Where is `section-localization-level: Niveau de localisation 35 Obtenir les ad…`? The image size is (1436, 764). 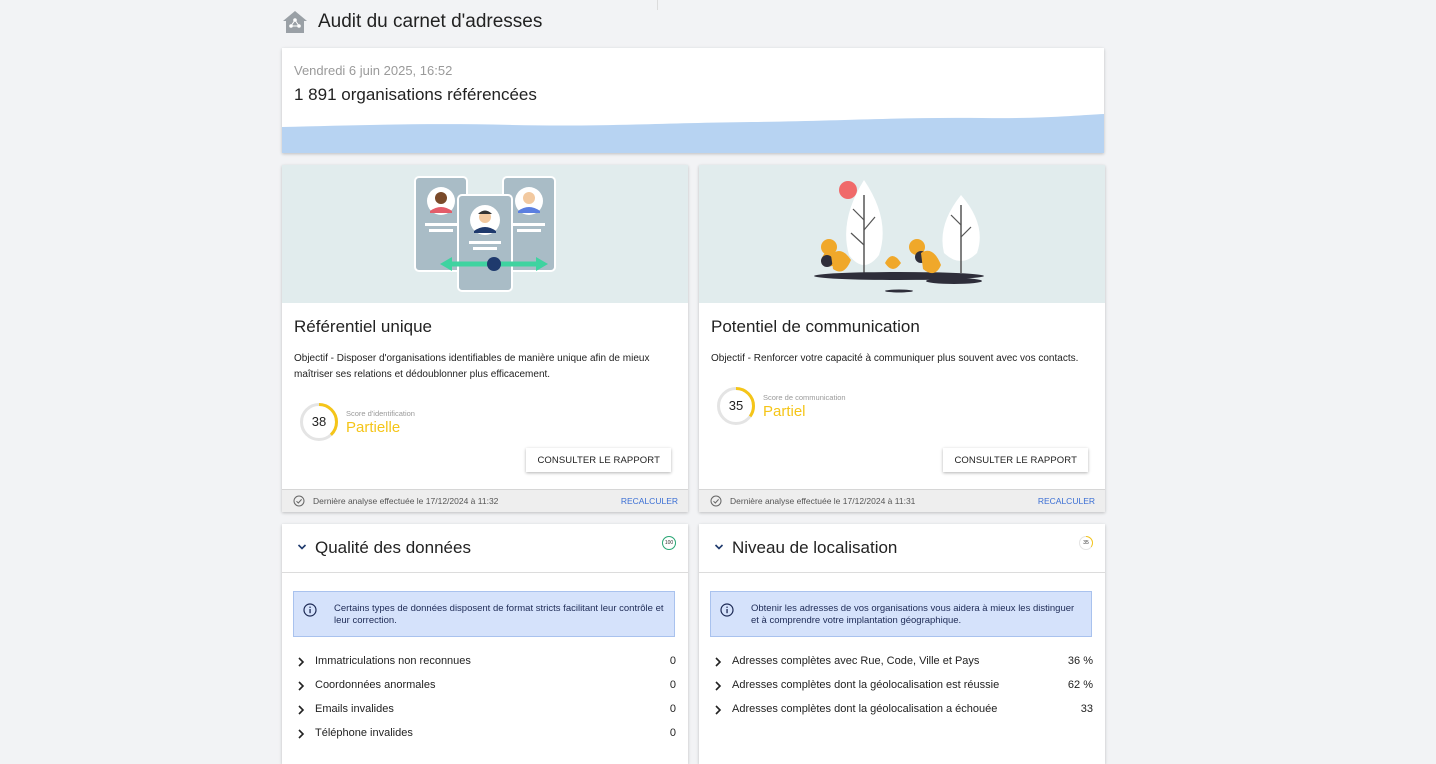
section-localization-level: Niveau de localisation 35 Obtenir les ad… is located at coordinates (902, 644).